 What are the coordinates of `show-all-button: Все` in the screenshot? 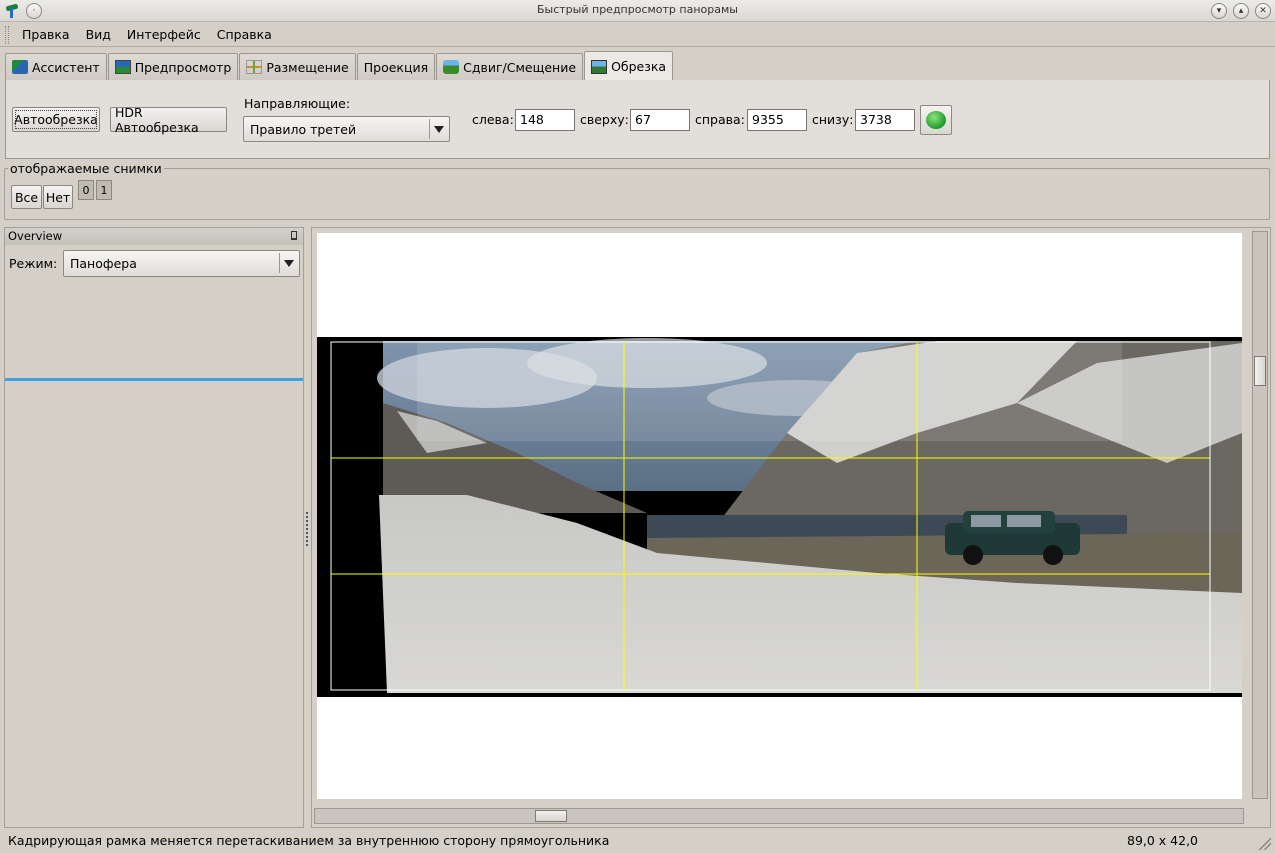 It's located at (26, 197).